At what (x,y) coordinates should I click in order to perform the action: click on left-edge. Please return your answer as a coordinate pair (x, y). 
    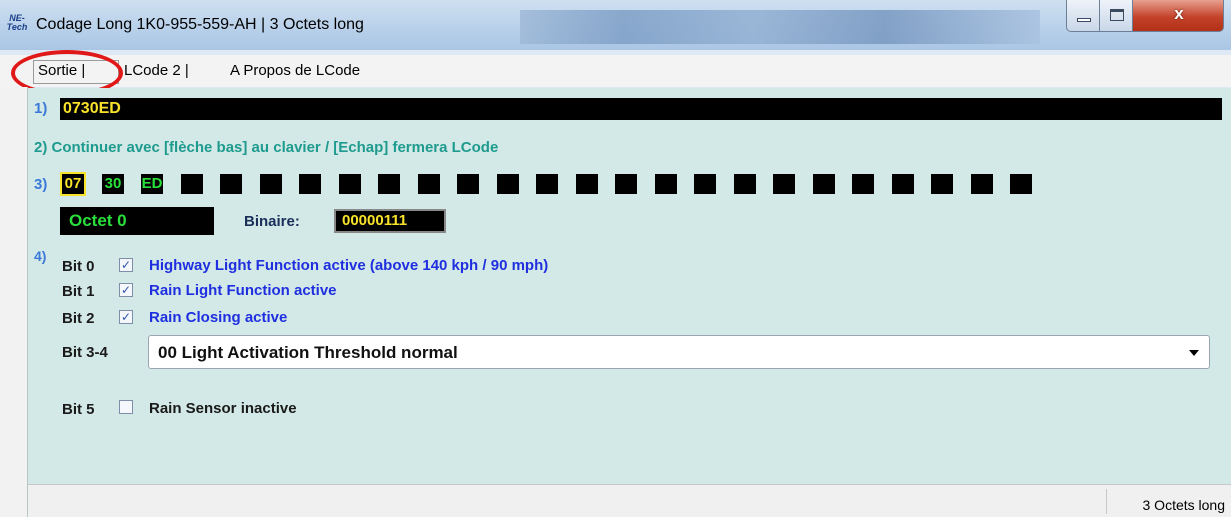
    Looking at the image, I should click on (14, 302).